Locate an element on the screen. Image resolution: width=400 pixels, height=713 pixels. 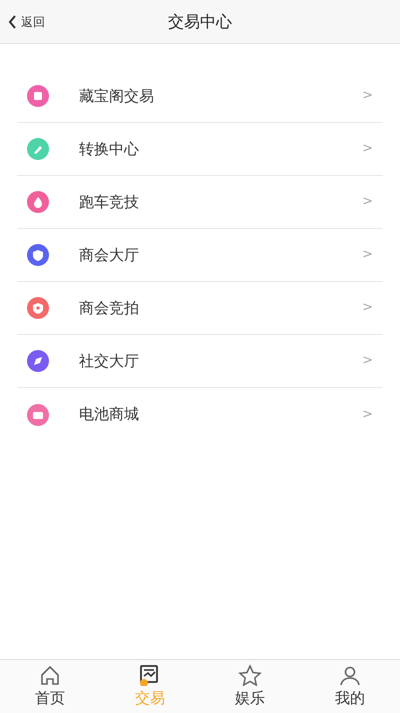
menu-item: 商会大厅 > is located at coordinates (200, 255).